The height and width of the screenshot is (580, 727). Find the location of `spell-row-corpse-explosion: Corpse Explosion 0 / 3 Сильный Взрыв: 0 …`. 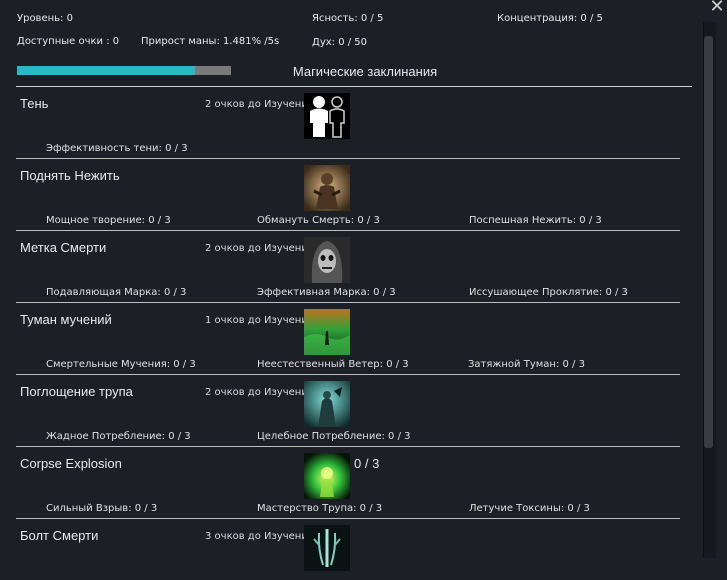

spell-row-corpse-explosion: Corpse Explosion 0 / 3 Сильный Взрыв: 0 … is located at coordinates (350, 483).